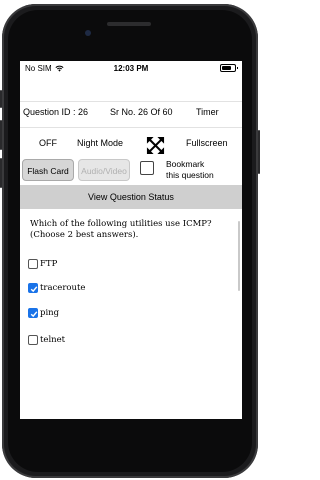 This screenshot has width=320, height=480. I want to click on bookmark-label: Bookmark this question, so click(190, 170).